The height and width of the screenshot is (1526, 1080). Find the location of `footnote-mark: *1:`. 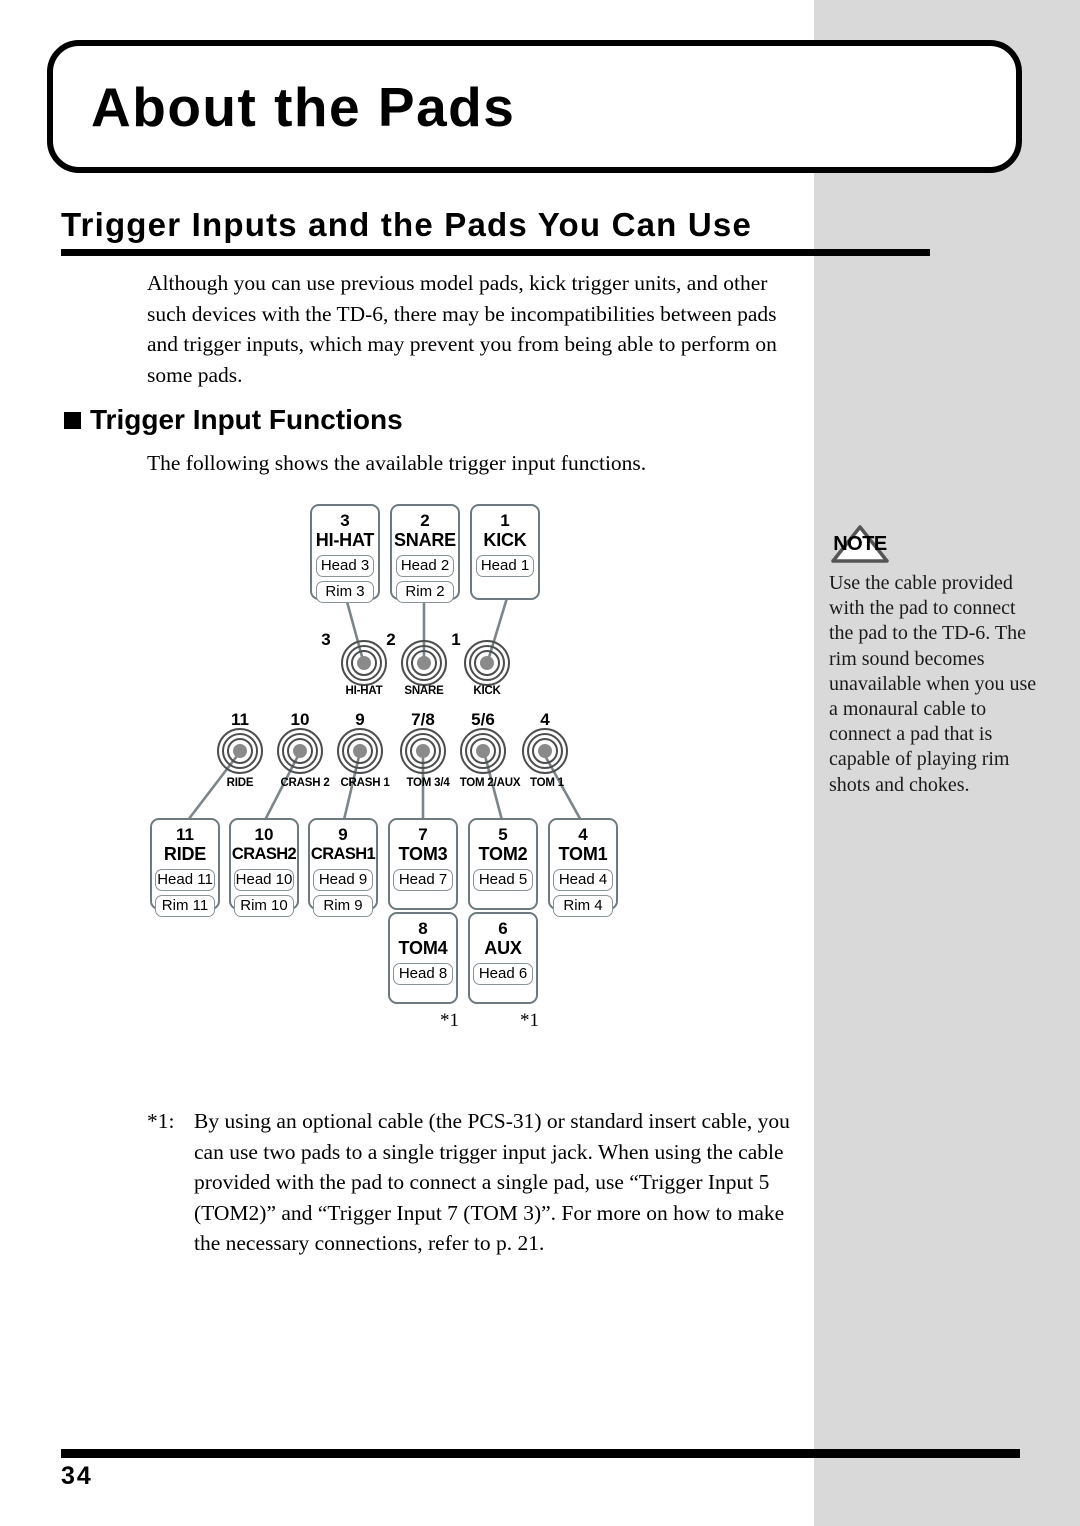

footnote-mark: *1: is located at coordinates (161, 1121).